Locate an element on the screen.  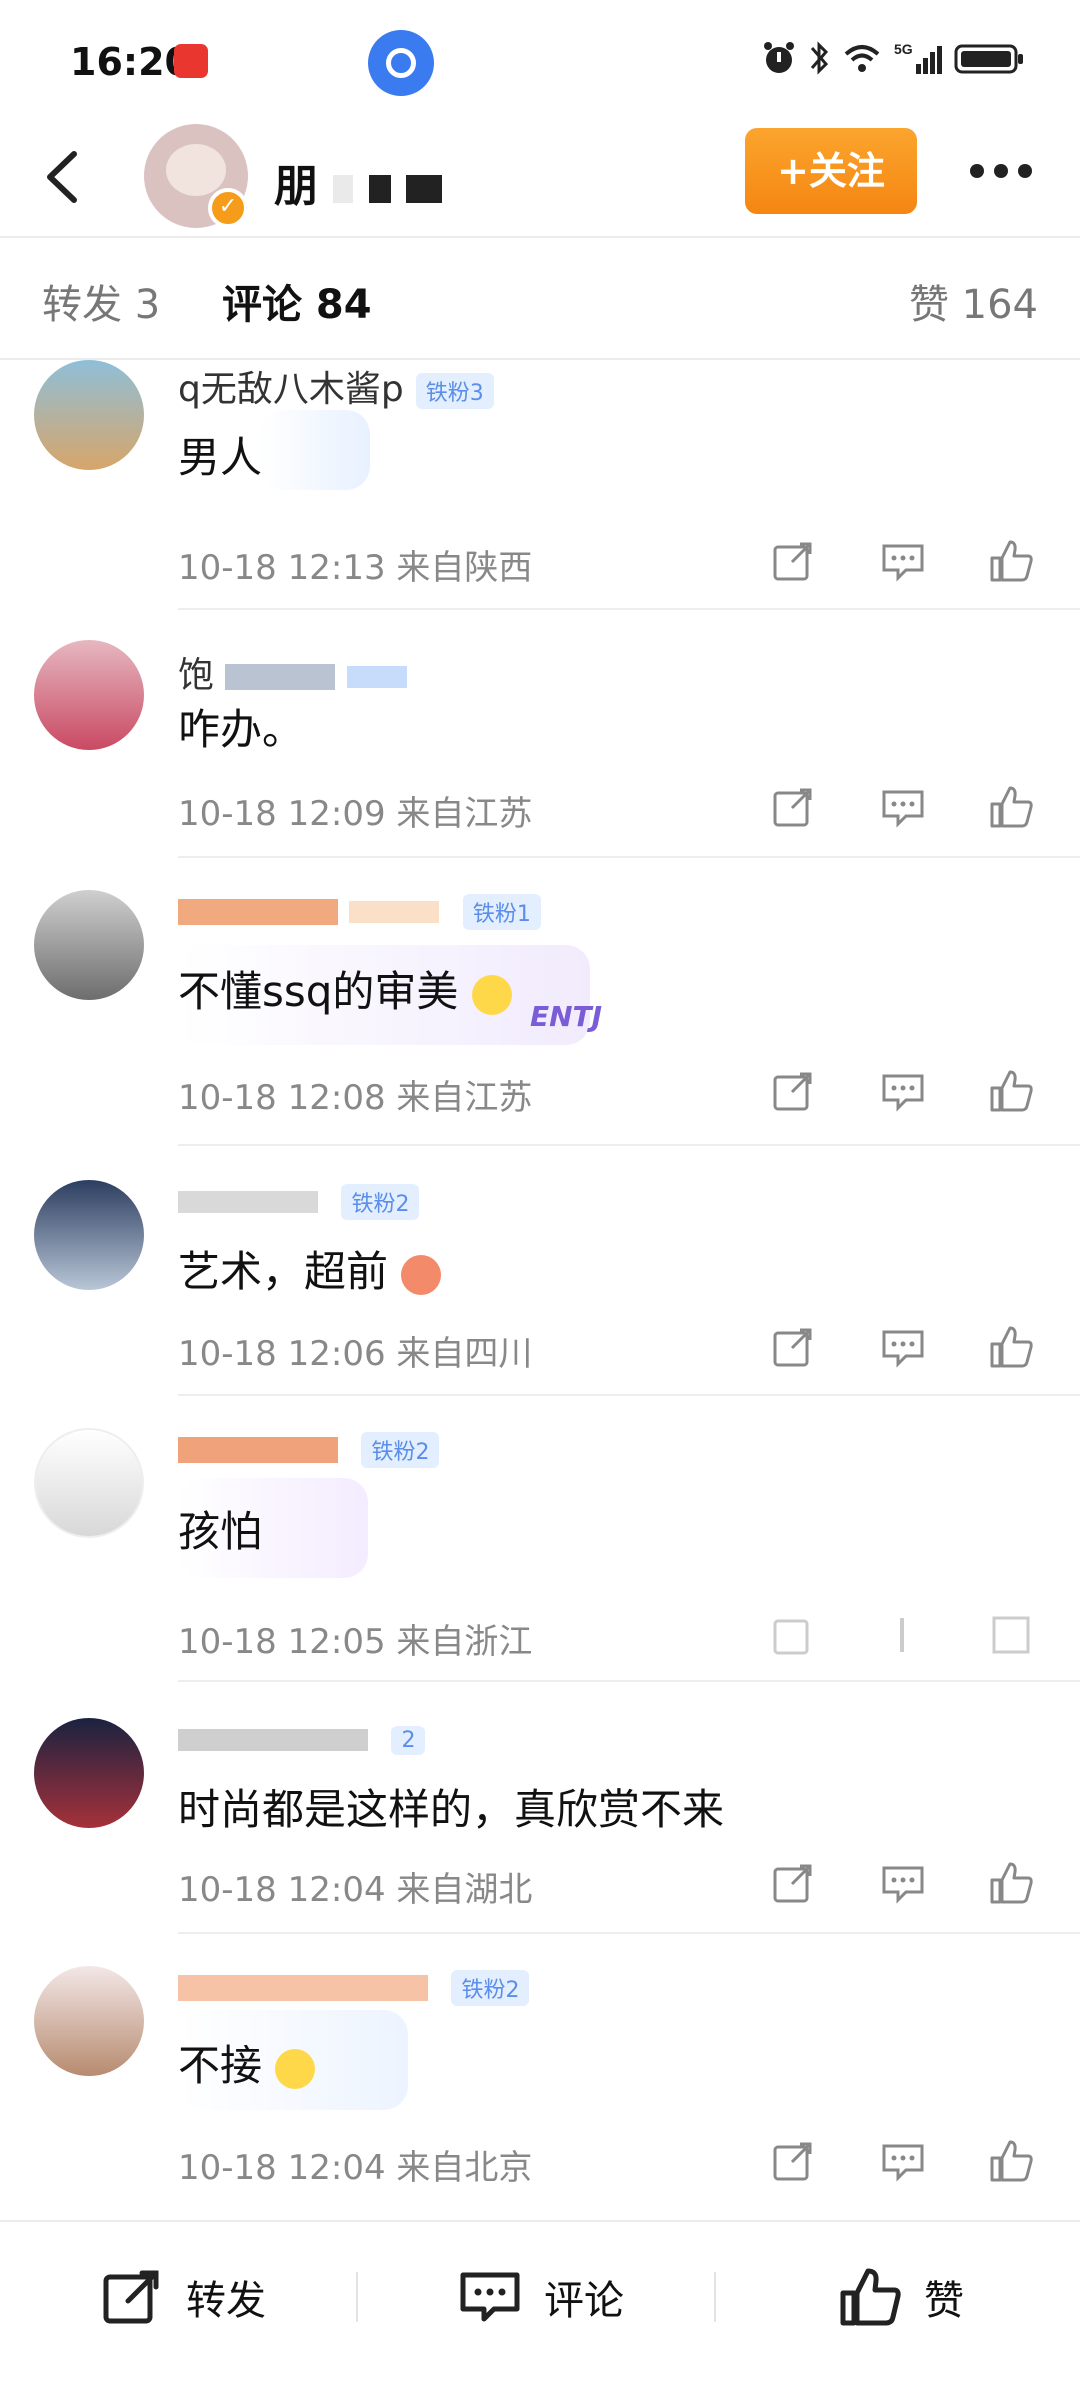
comment-meta: 10-18 12:09 来自江苏 is located at coordinates (355, 814).